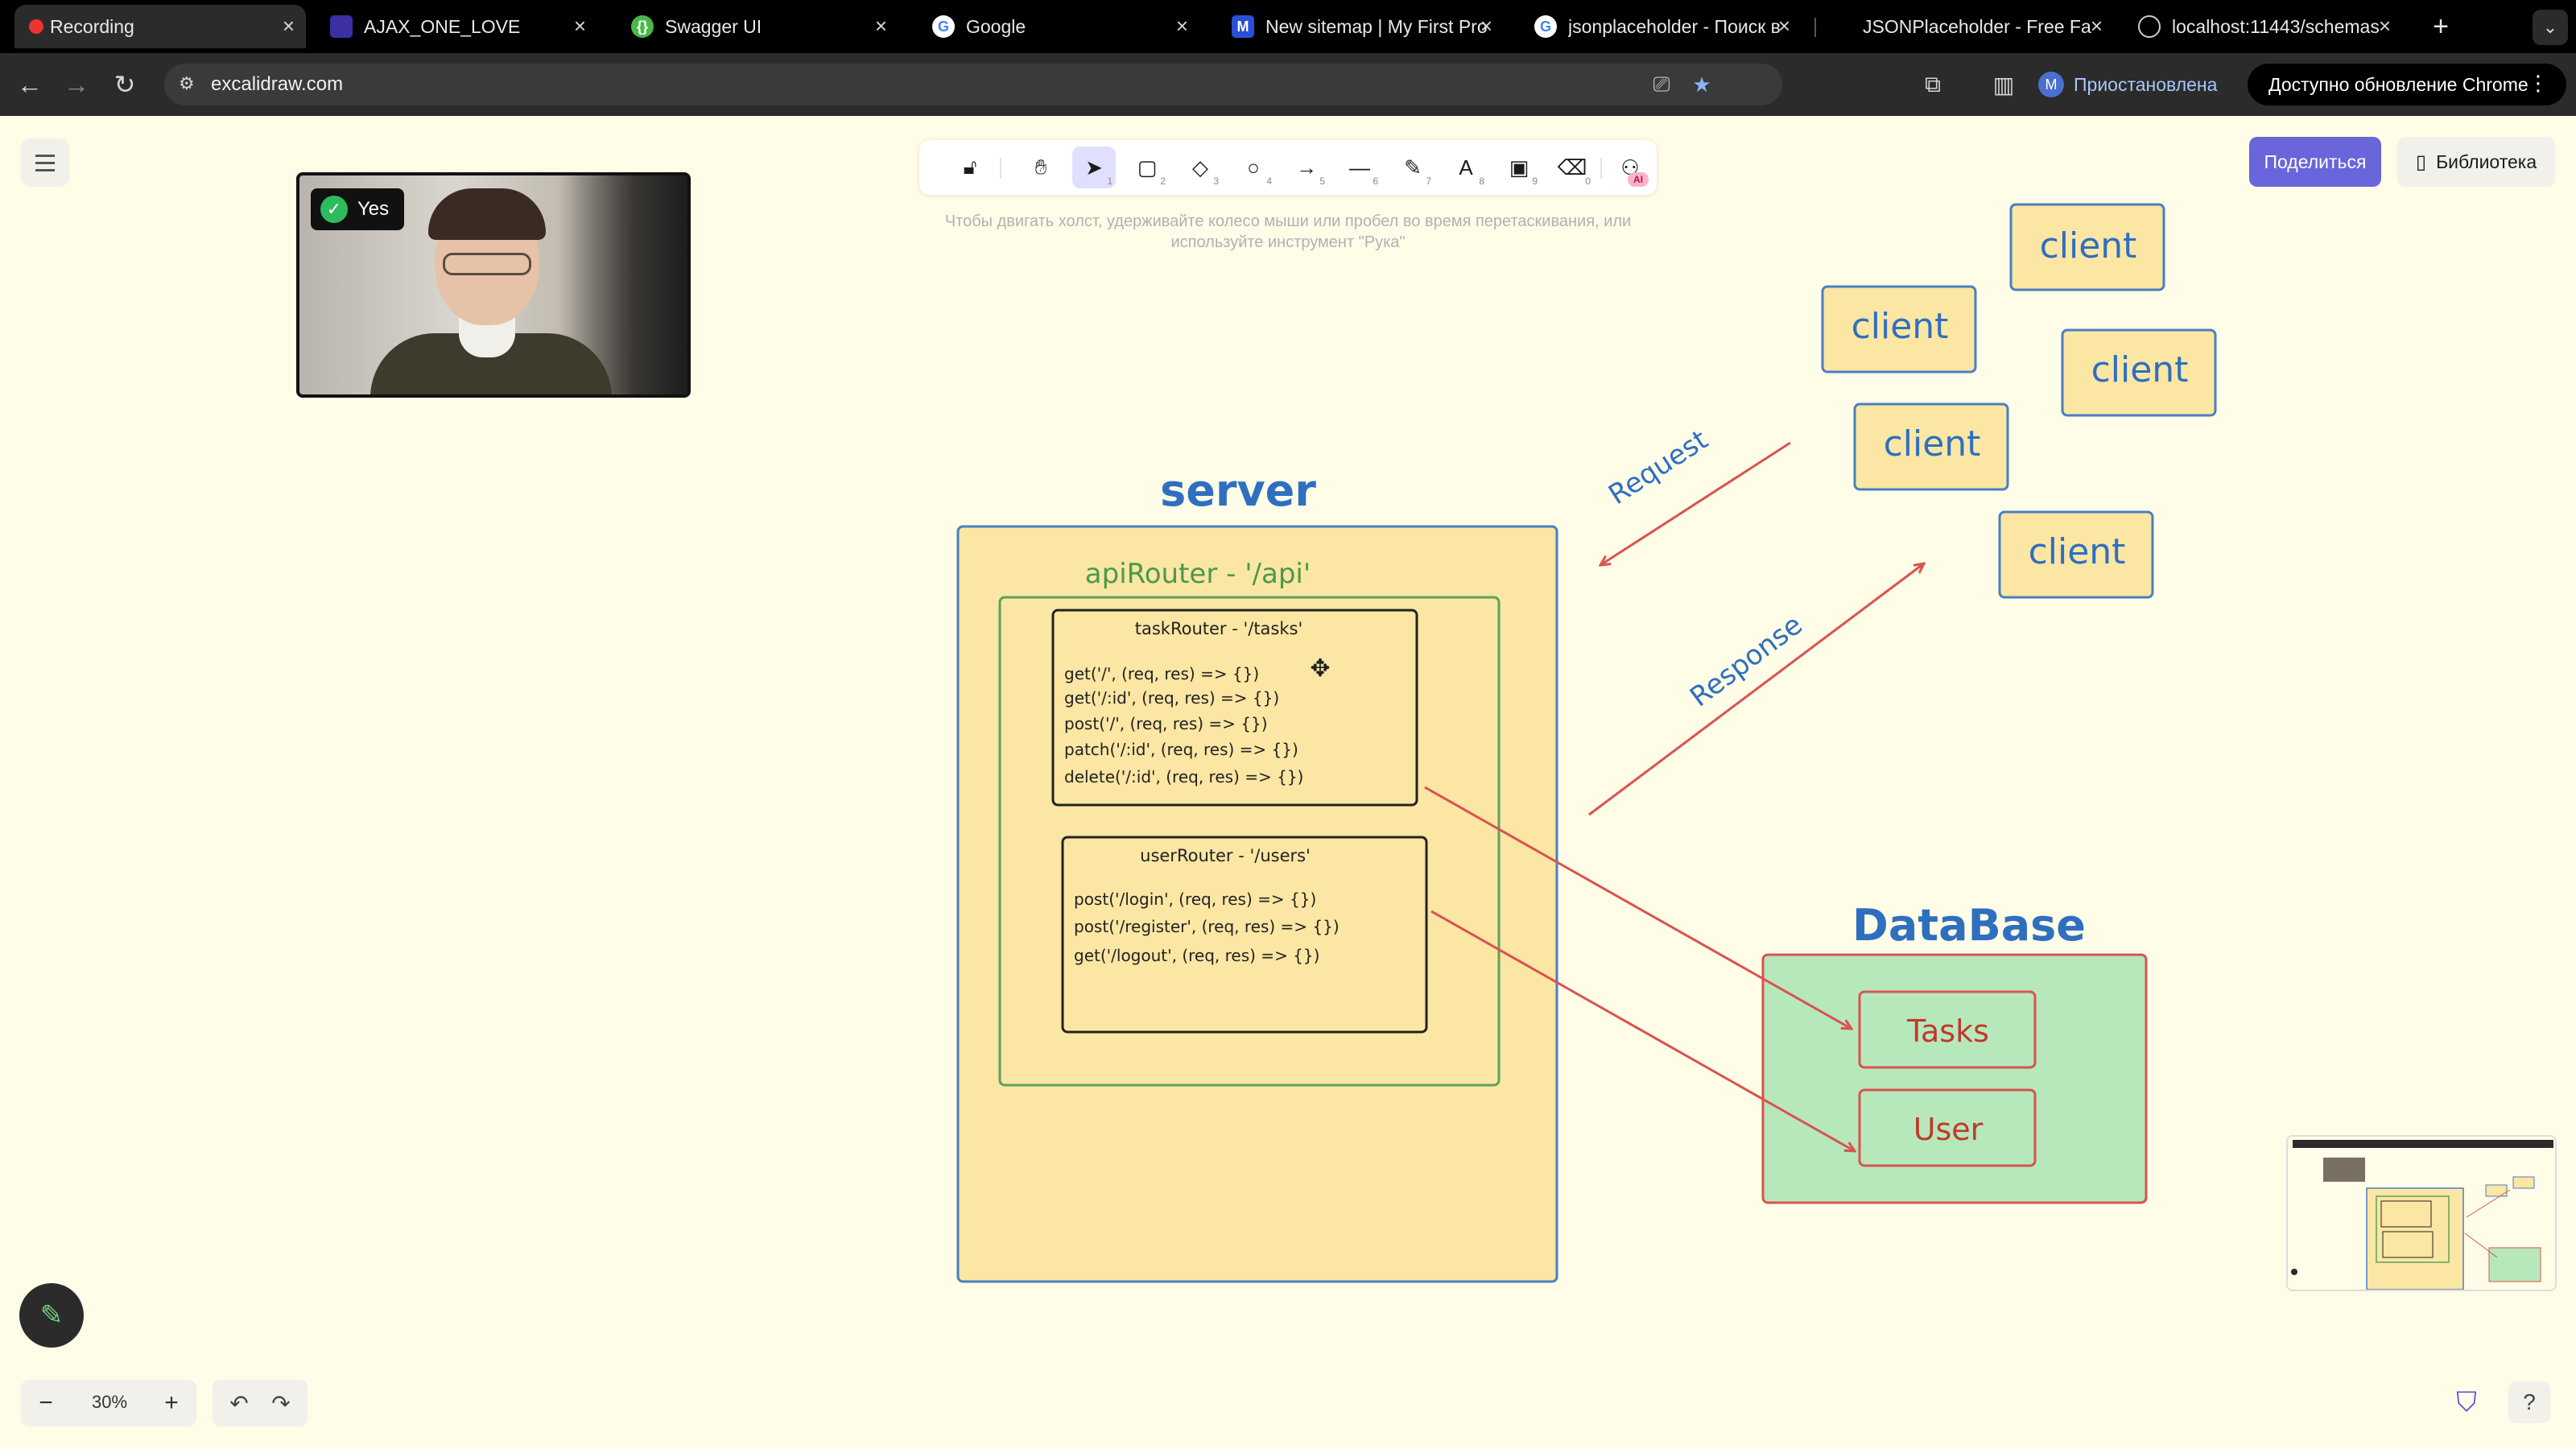 This screenshot has width=2576, height=1449. What do you see at coordinates (1572, 167) in the screenshot?
I see `eraser-icon: ⌫ 0` at bounding box center [1572, 167].